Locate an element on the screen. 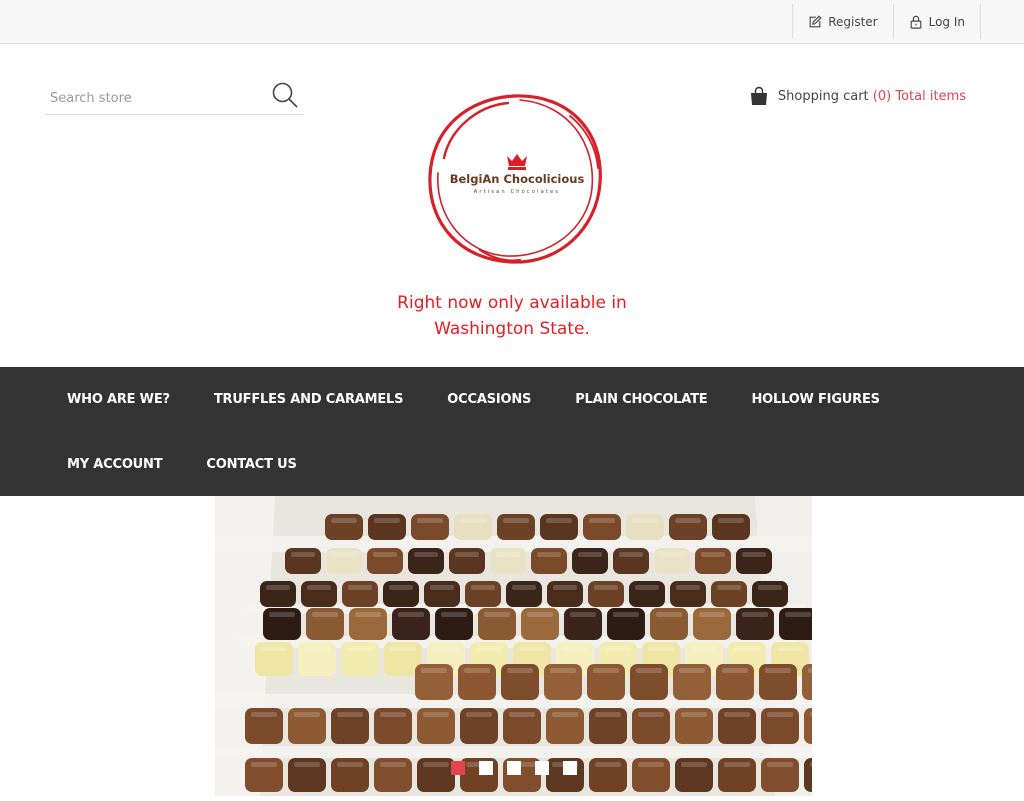 This screenshot has height=801, width=1024. nav-item-who-are-we: WHO ARE WE? is located at coordinates (118, 399).